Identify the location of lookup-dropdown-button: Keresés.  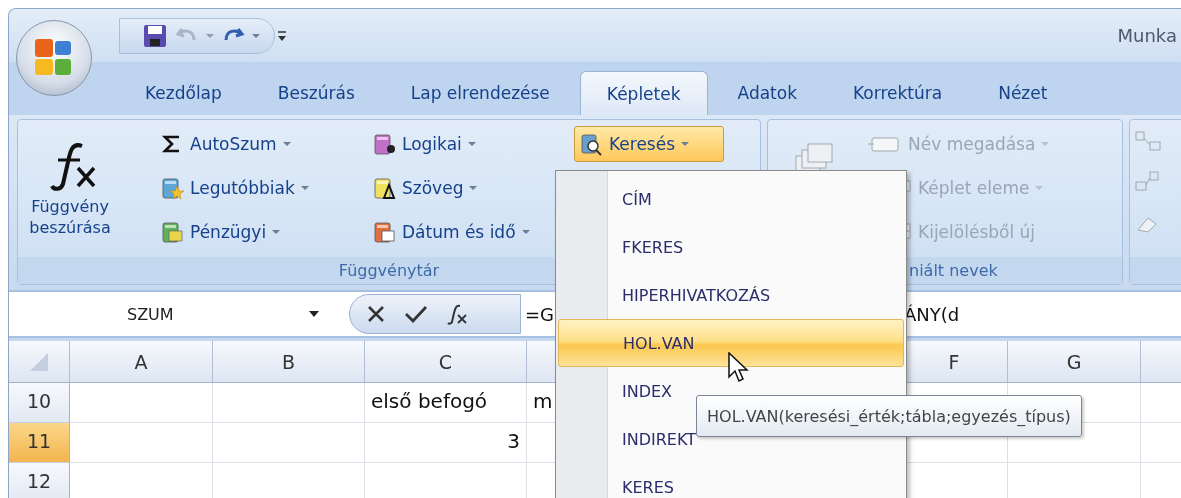
(649, 144).